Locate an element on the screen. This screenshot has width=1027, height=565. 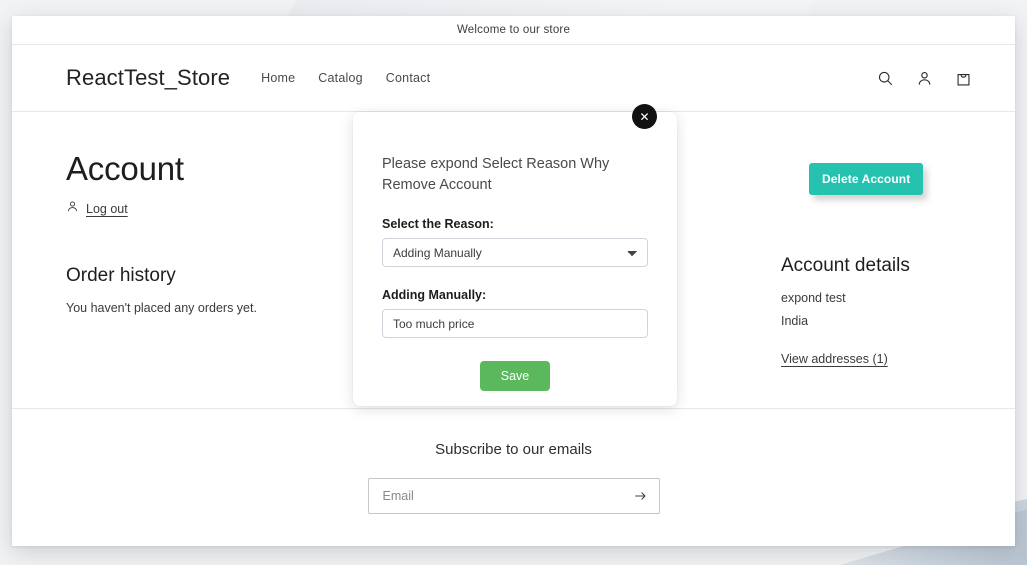
reason-select: Adding Manually is located at coordinates (515, 253).